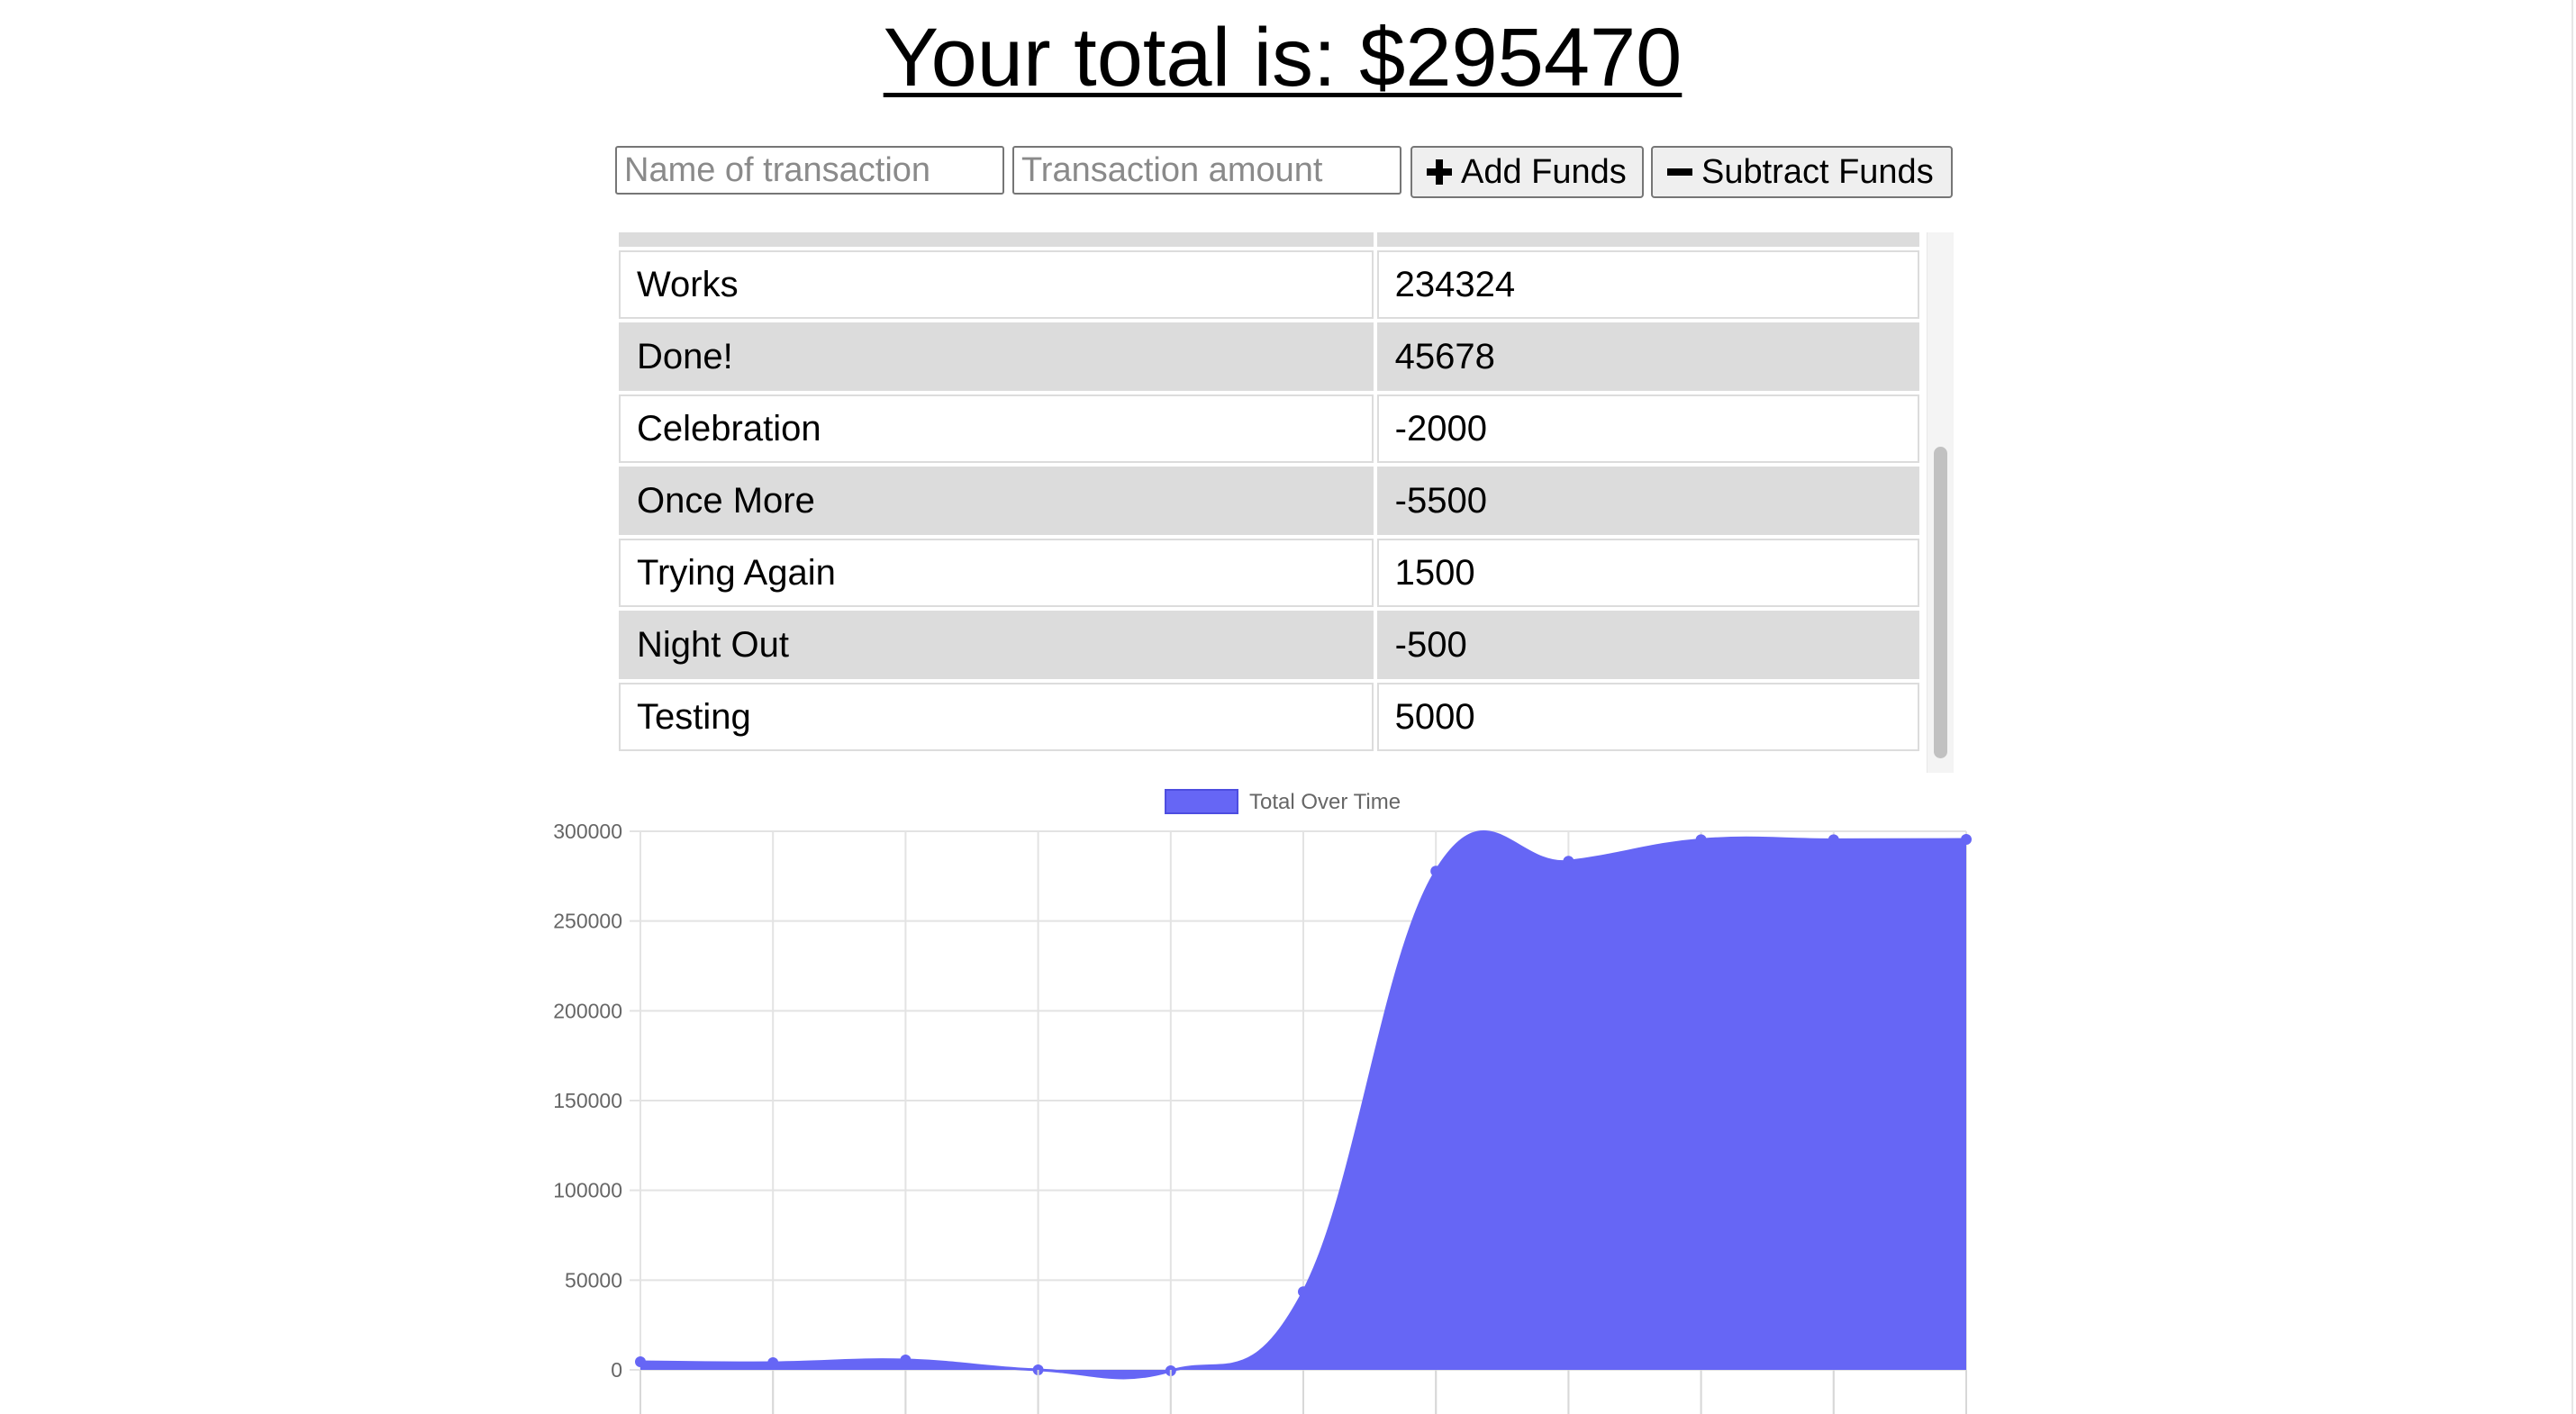 This screenshot has width=2576, height=1414. I want to click on subtract-funds-button: Subtract Funds, so click(1802, 172).